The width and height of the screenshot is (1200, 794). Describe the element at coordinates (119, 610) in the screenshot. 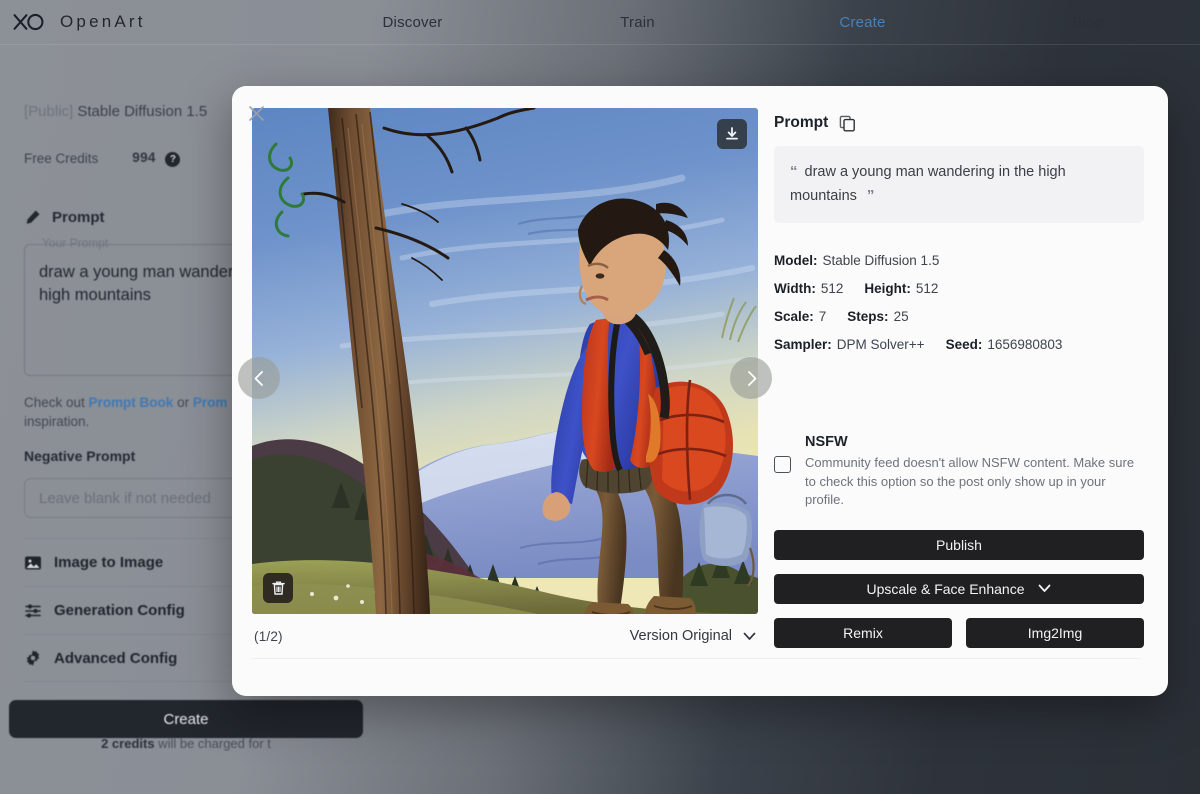

I see `sidebar-item-label: Generation Config` at that location.